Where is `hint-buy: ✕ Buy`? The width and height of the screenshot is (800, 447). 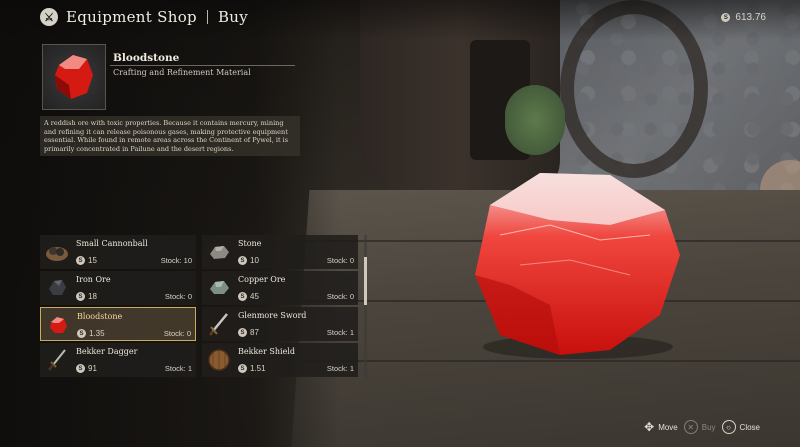 hint-buy: ✕ Buy is located at coordinates (699, 427).